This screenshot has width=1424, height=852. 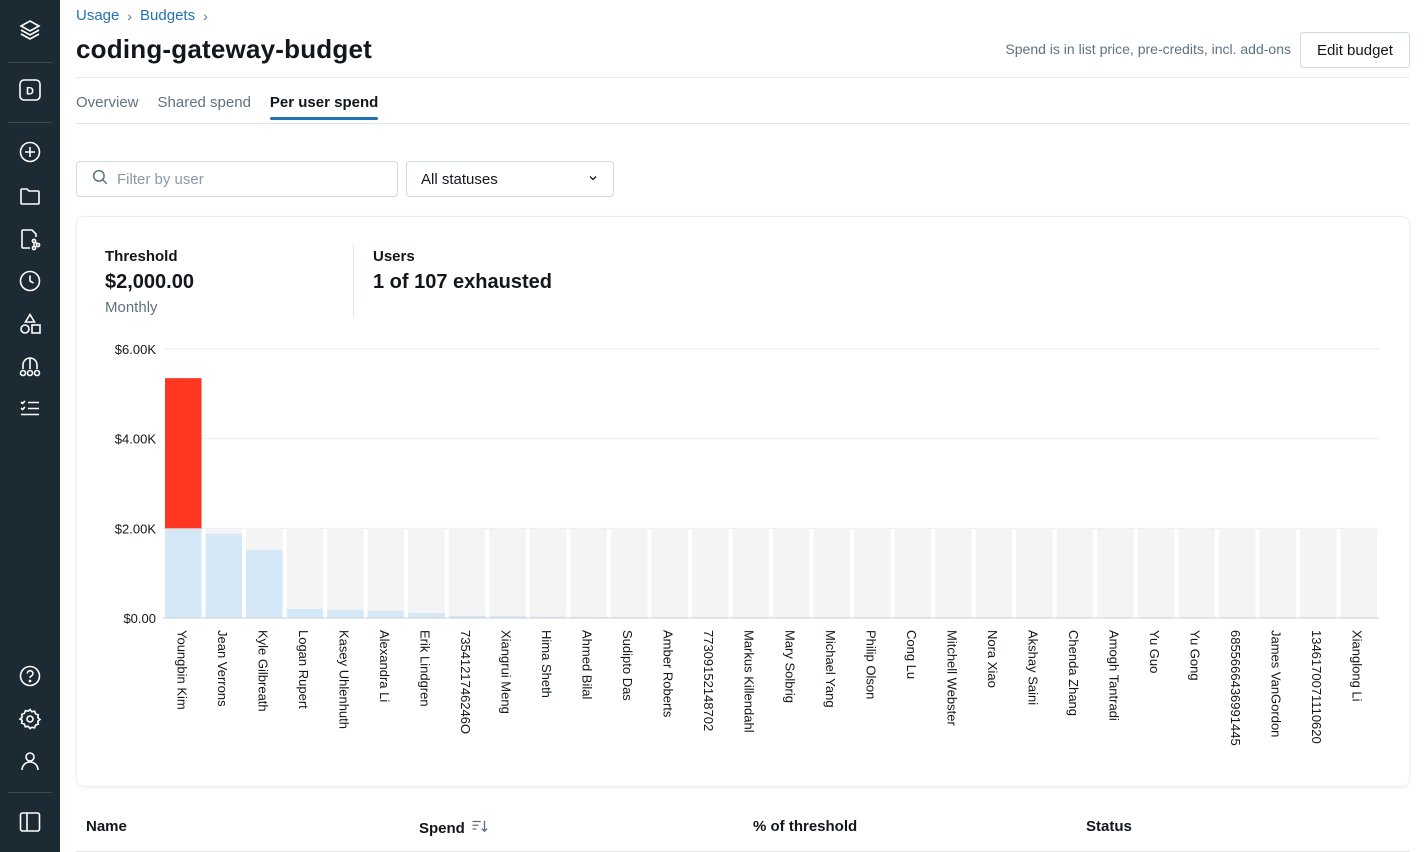 I want to click on chevron-right-icon: ›, so click(x=130, y=15).